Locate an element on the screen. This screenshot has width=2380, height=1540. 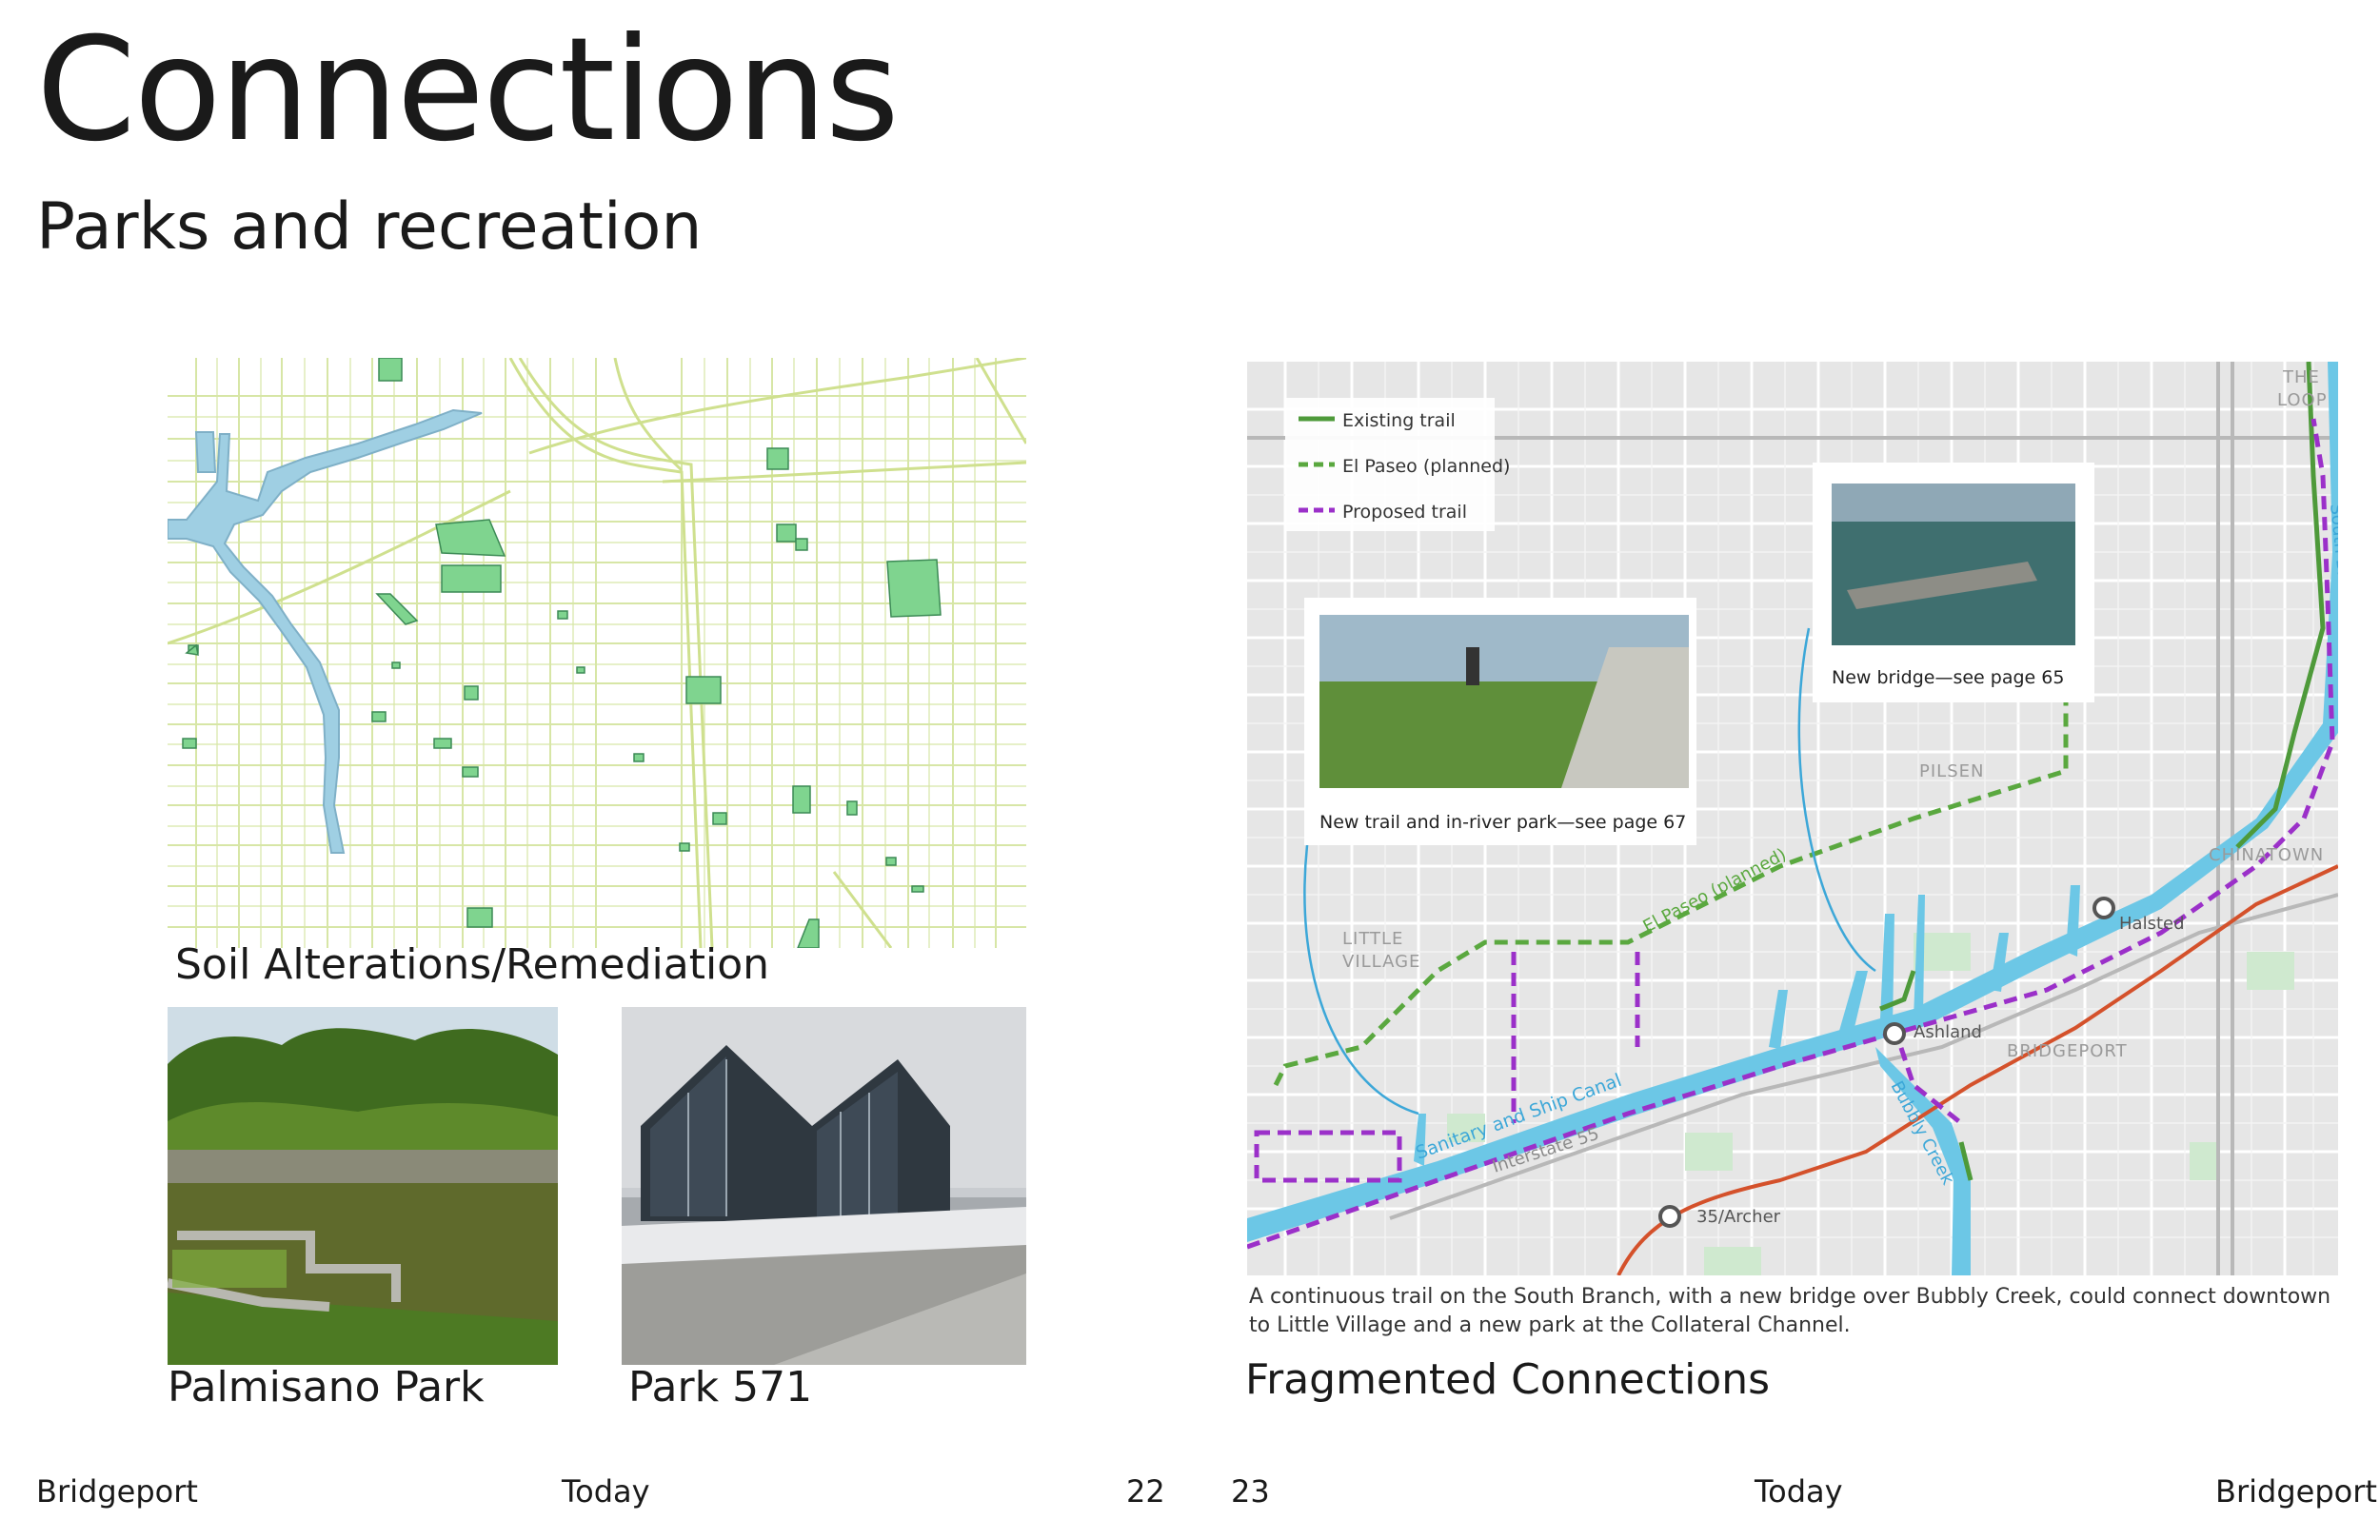
footer-right-name: Bridgeport is located at coordinates (2296, 1491).